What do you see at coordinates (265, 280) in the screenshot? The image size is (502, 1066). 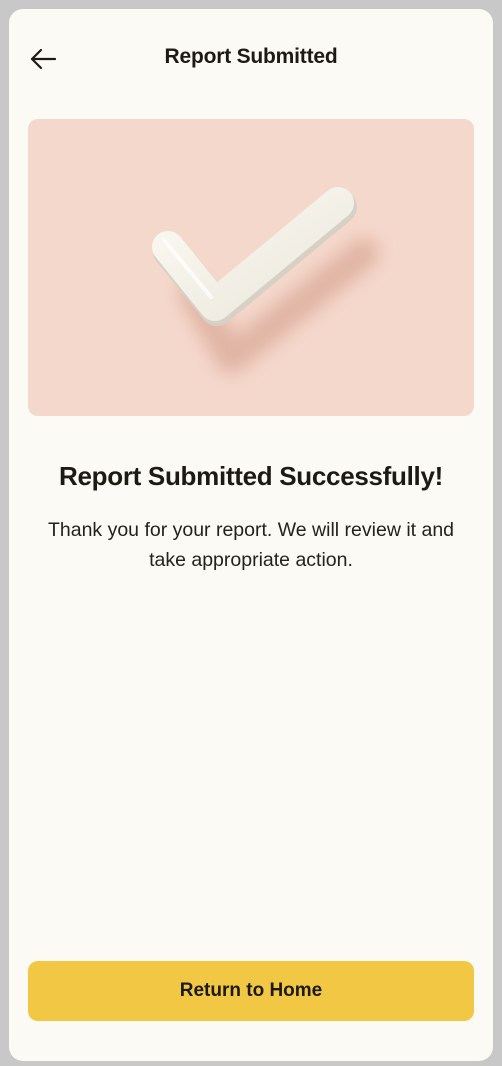 I see `checkmark-icon` at bounding box center [265, 280].